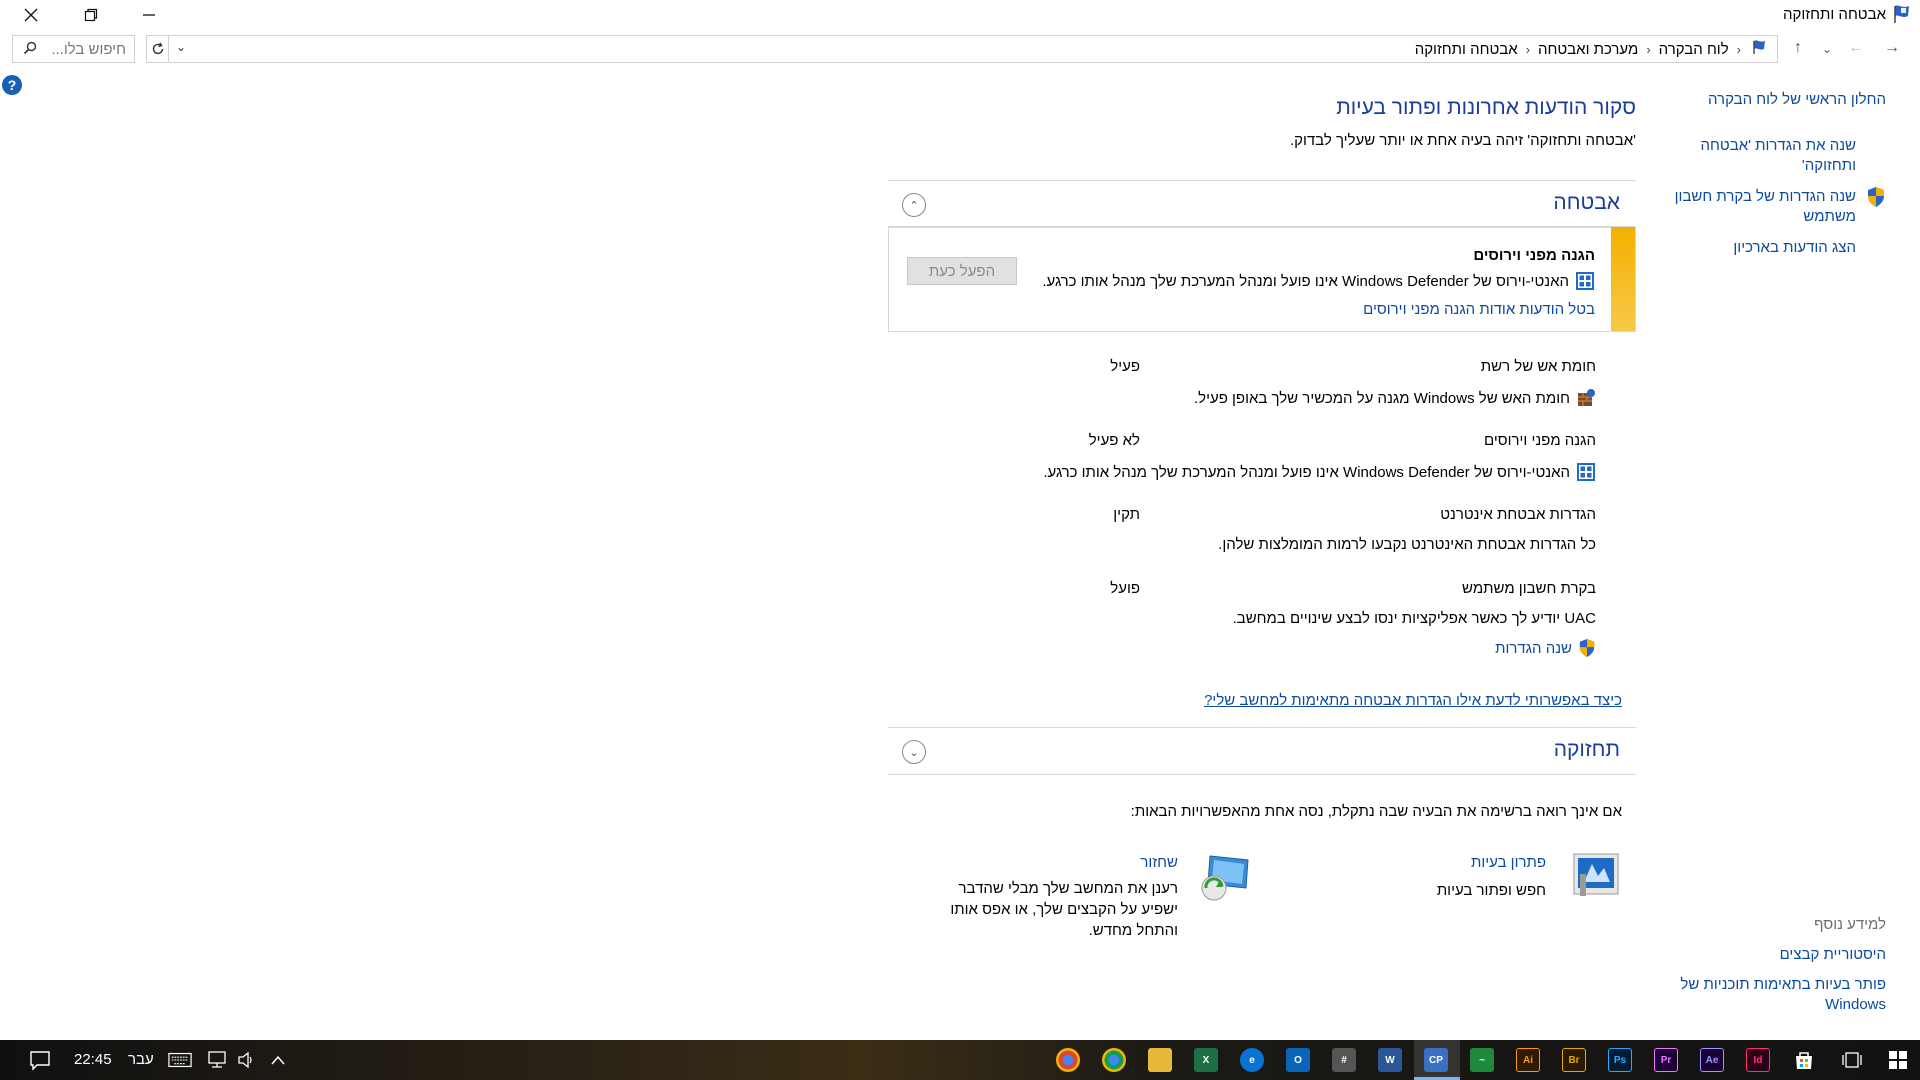 The height and width of the screenshot is (1080, 1920). Describe the element at coordinates (1114, 440) in the screenshot. I see `status-value: לא פעיל` at that location.